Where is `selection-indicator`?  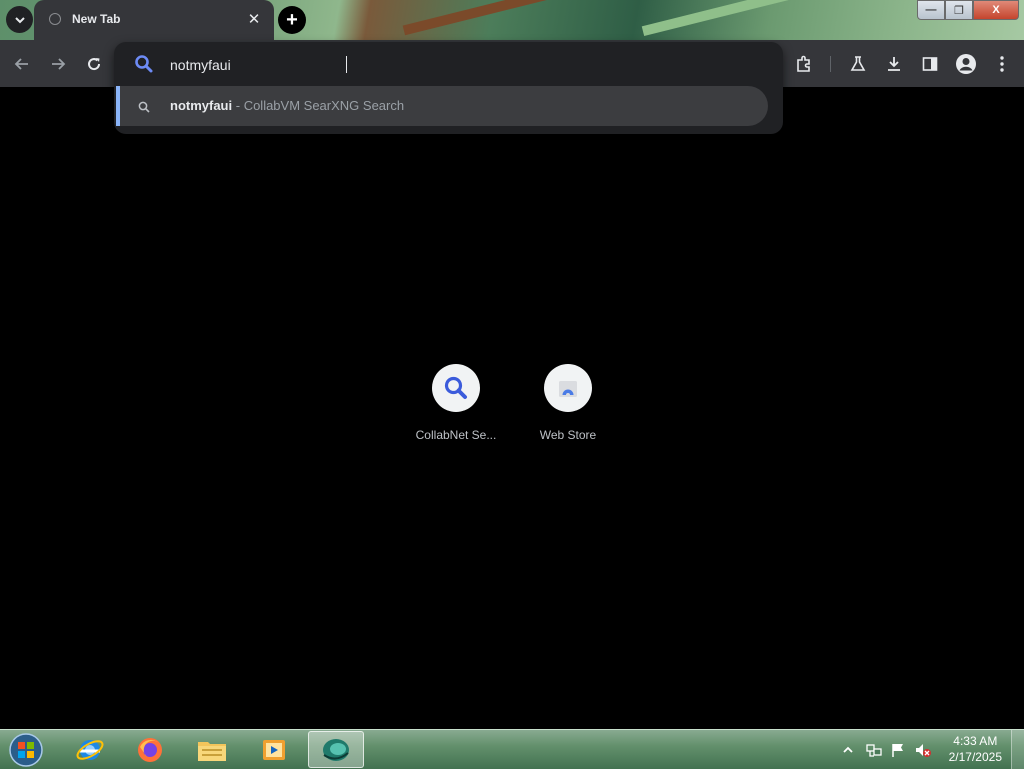
selection-indicator is located at coordinates (118, 106).